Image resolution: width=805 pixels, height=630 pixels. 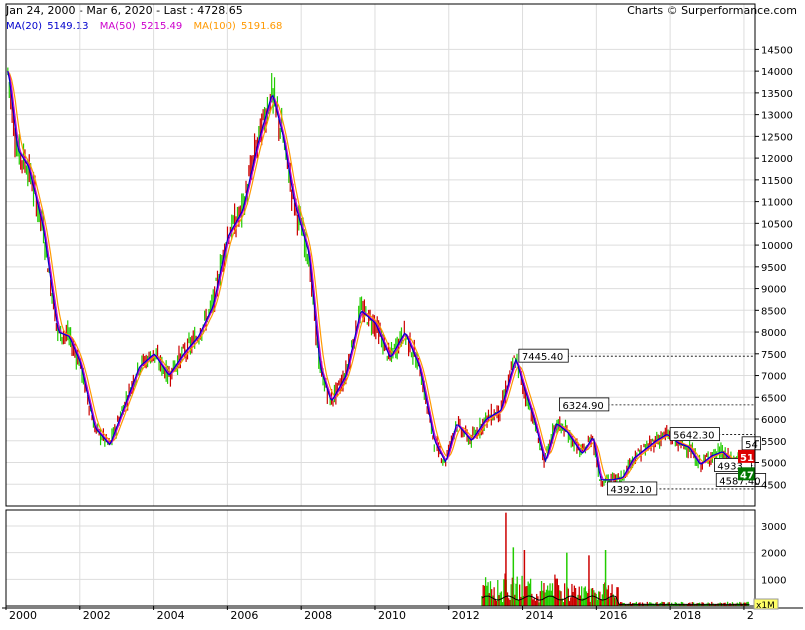 I want to click on year-label: 2014, so click(x=540, y=615).